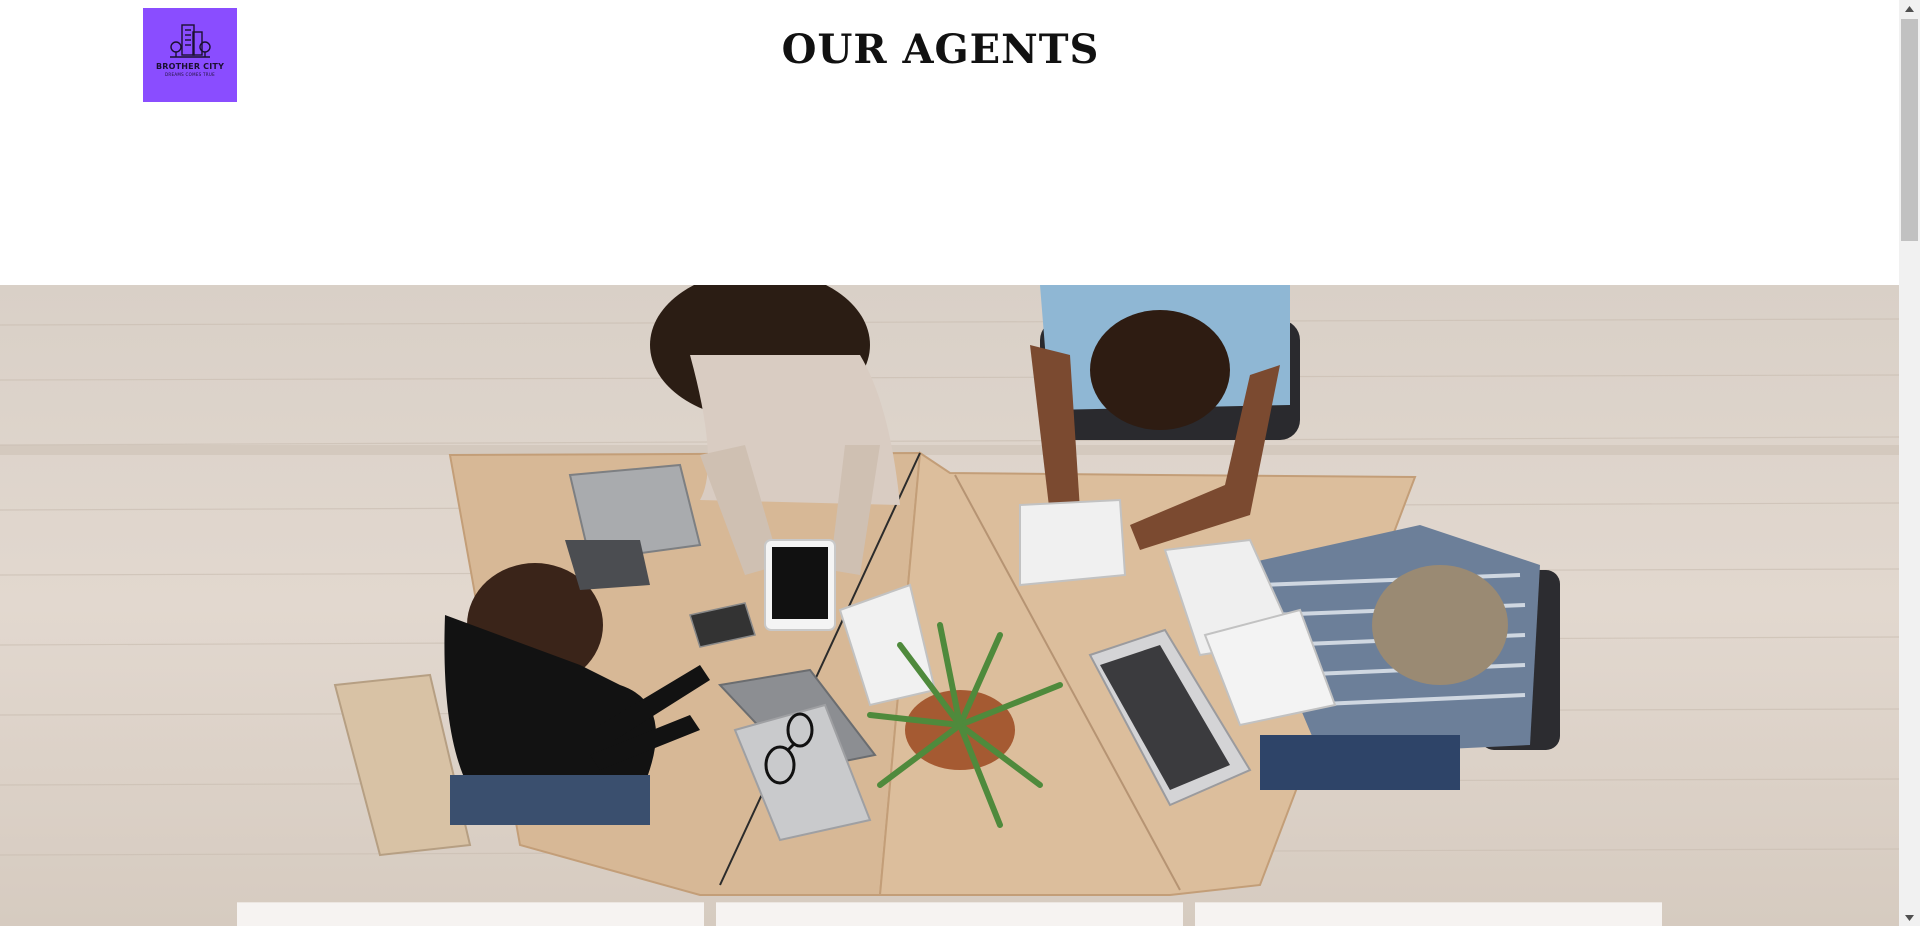  I want to click on scroll-thumb, so click(1909, 130).